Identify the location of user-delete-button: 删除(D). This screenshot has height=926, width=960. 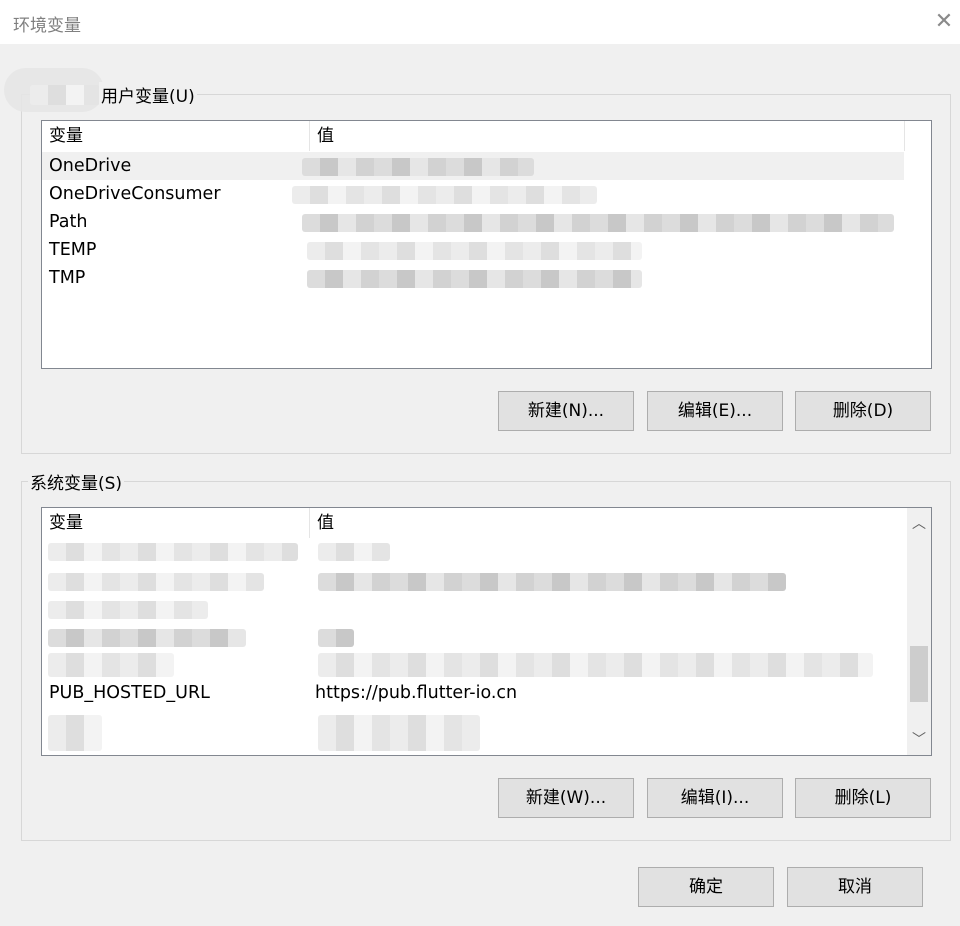
(863, 411).